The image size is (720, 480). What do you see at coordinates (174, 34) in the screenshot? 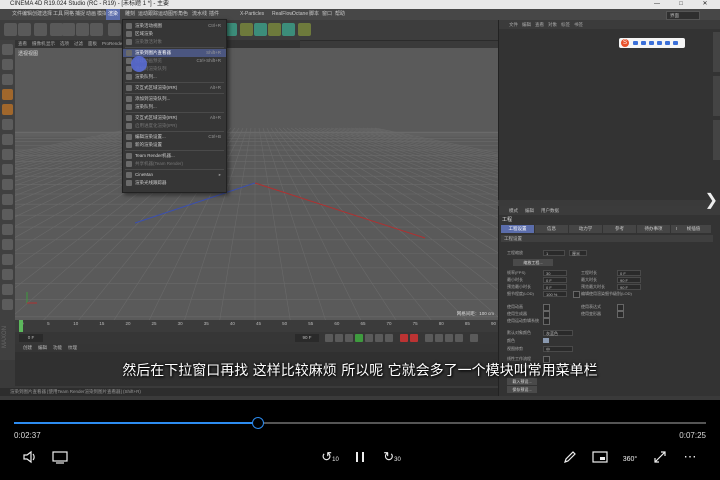
I see `render-menu-item: 区域渲染` at bounding box center [174, 34].